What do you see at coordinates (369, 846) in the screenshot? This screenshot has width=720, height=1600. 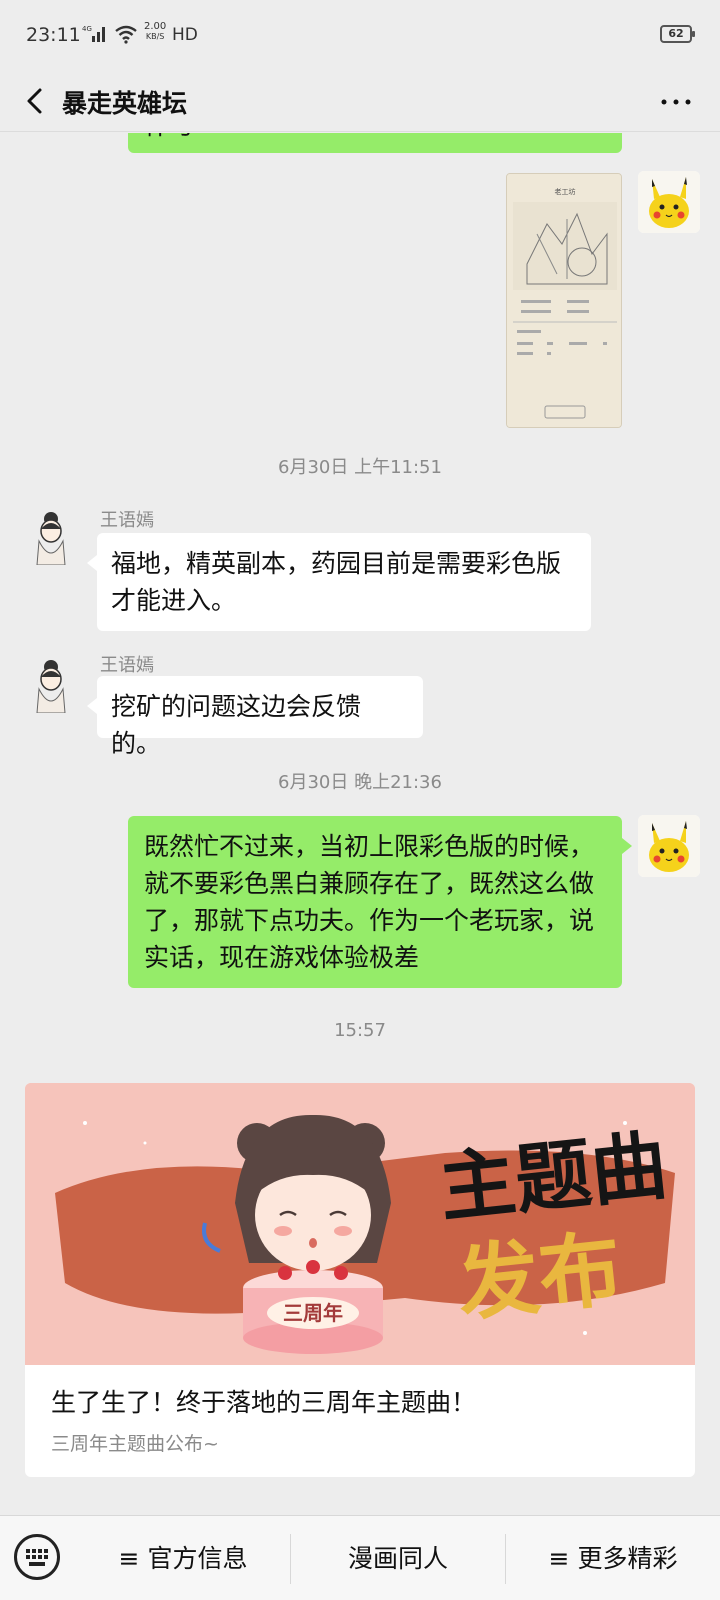 I see `message-text-line: 既然忙不过来，当初上限彩色版的时候，` at bounding box center [369, 846].